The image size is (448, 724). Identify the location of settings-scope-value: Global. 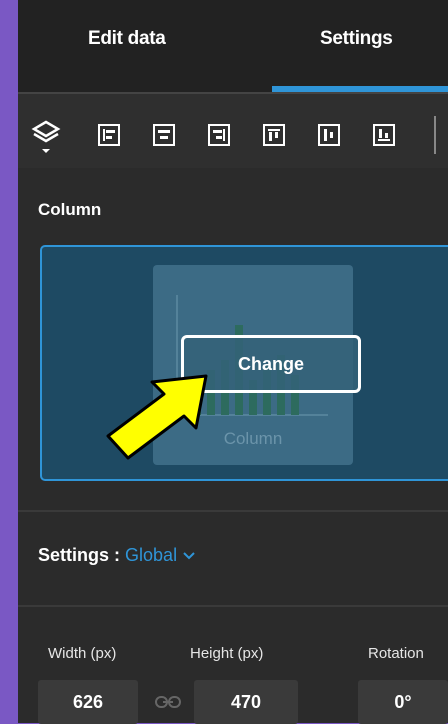
(151, 555).